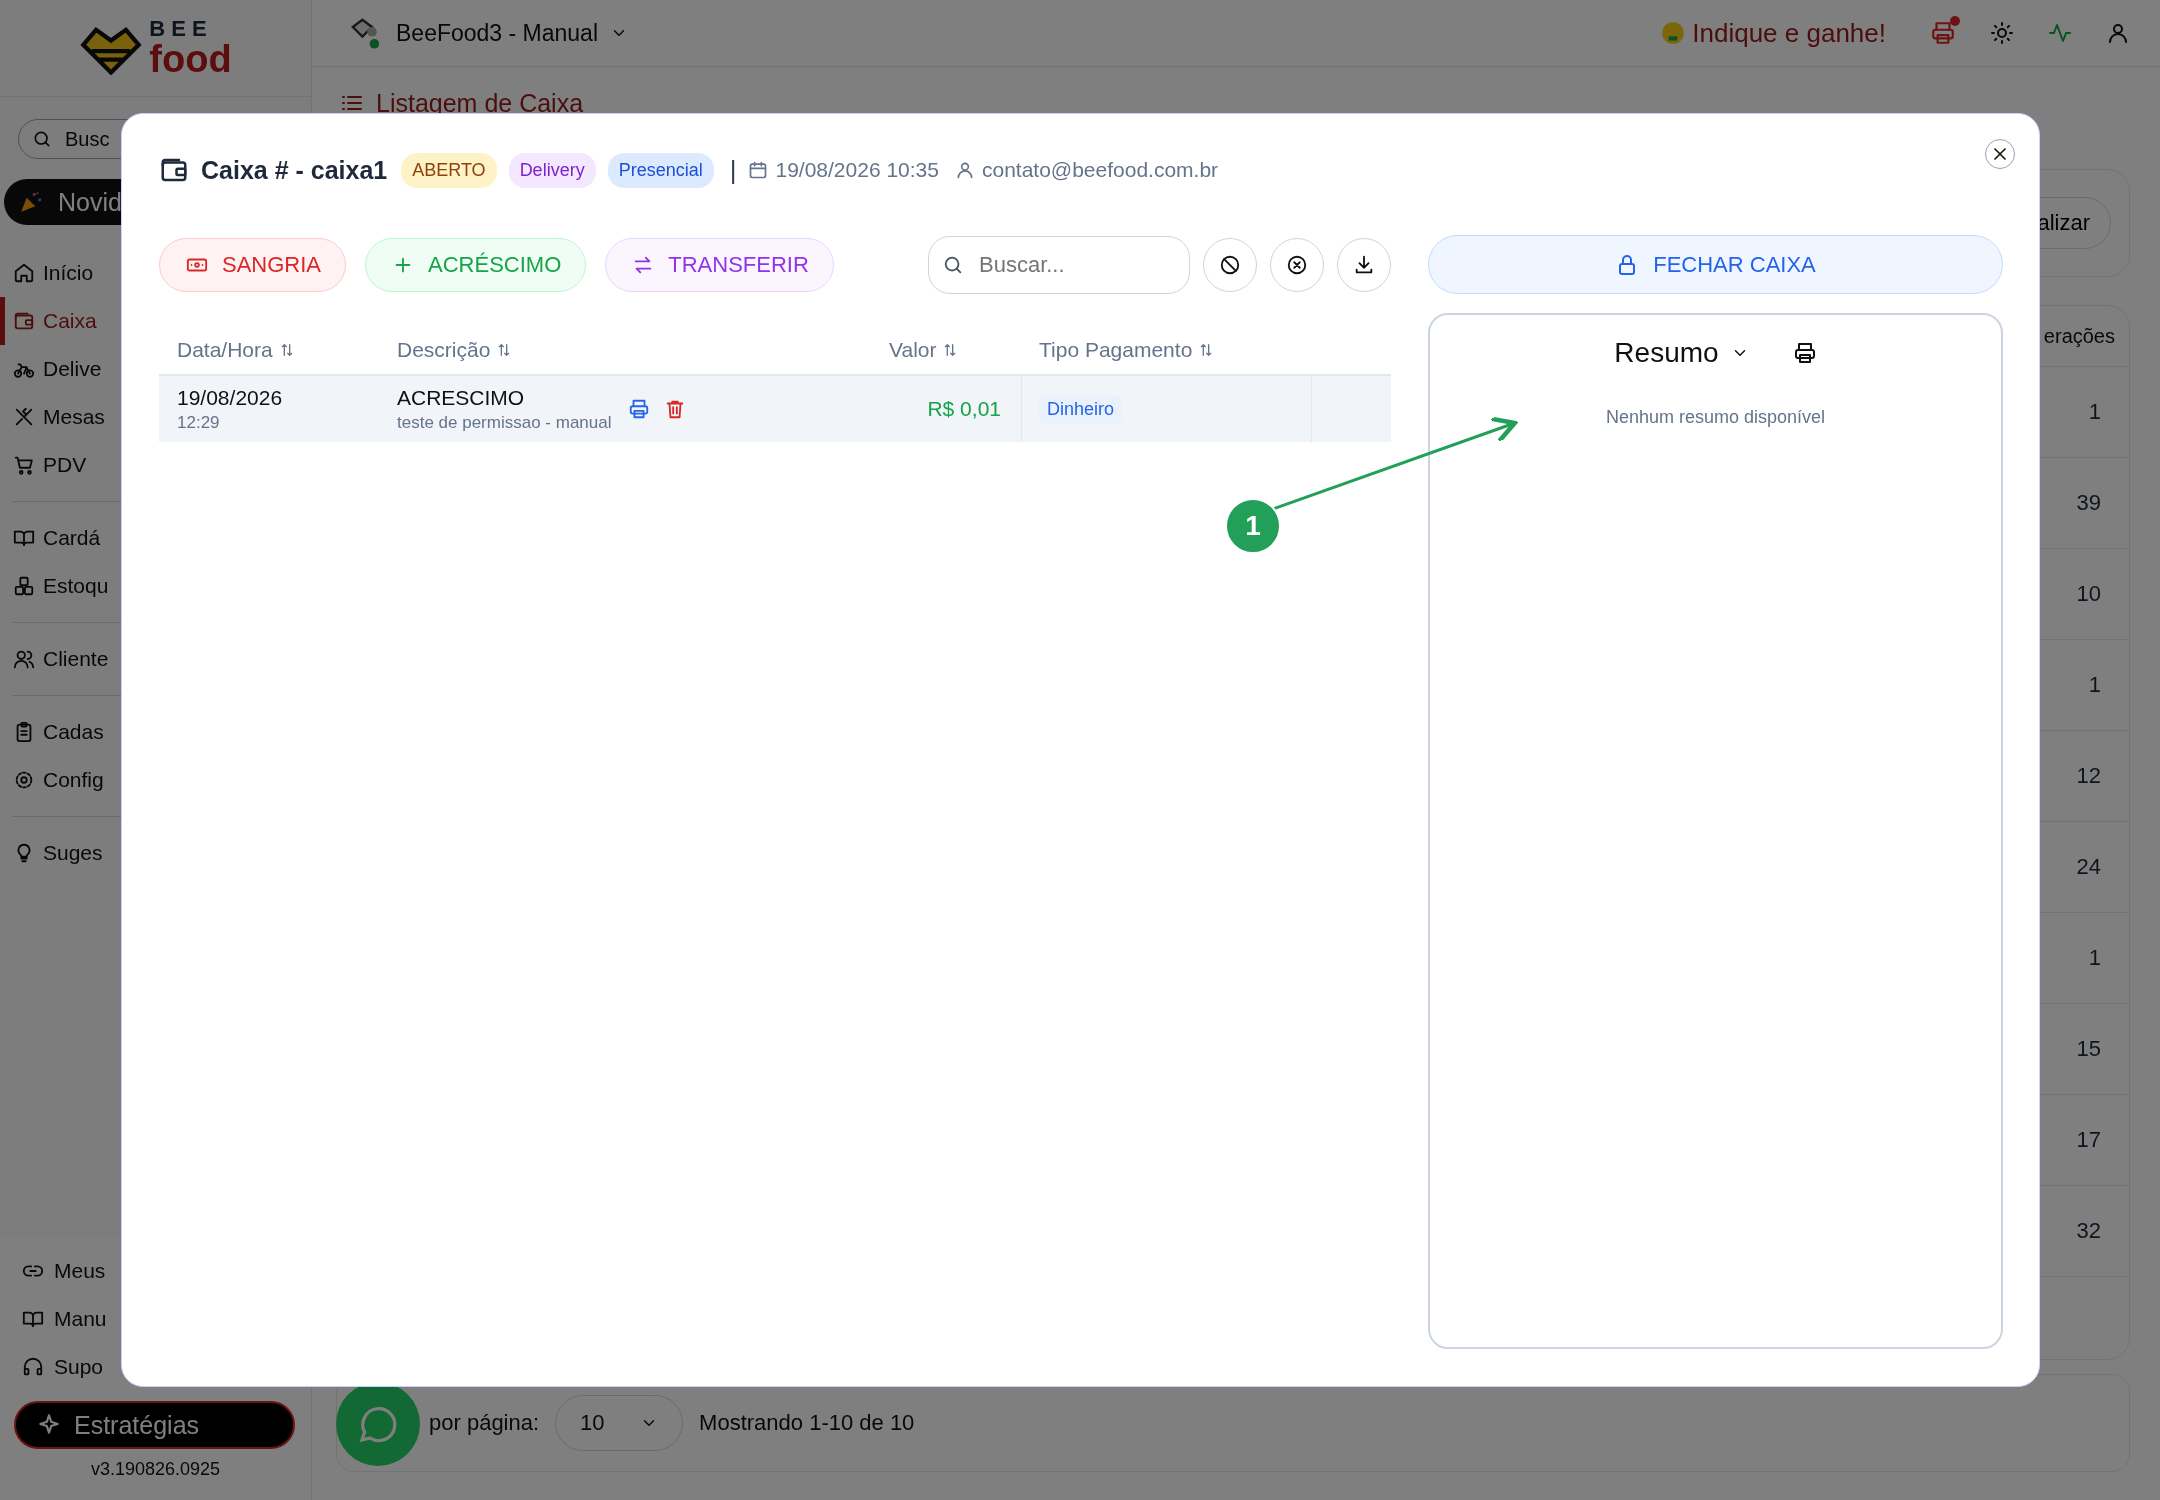 Image resolution: width=2160 pixels, height=1500 pixels. Describe the element at coordinates (1715, 417) in the screenshot. I see `empty-message: Nenhum resumo disponível` at that location.